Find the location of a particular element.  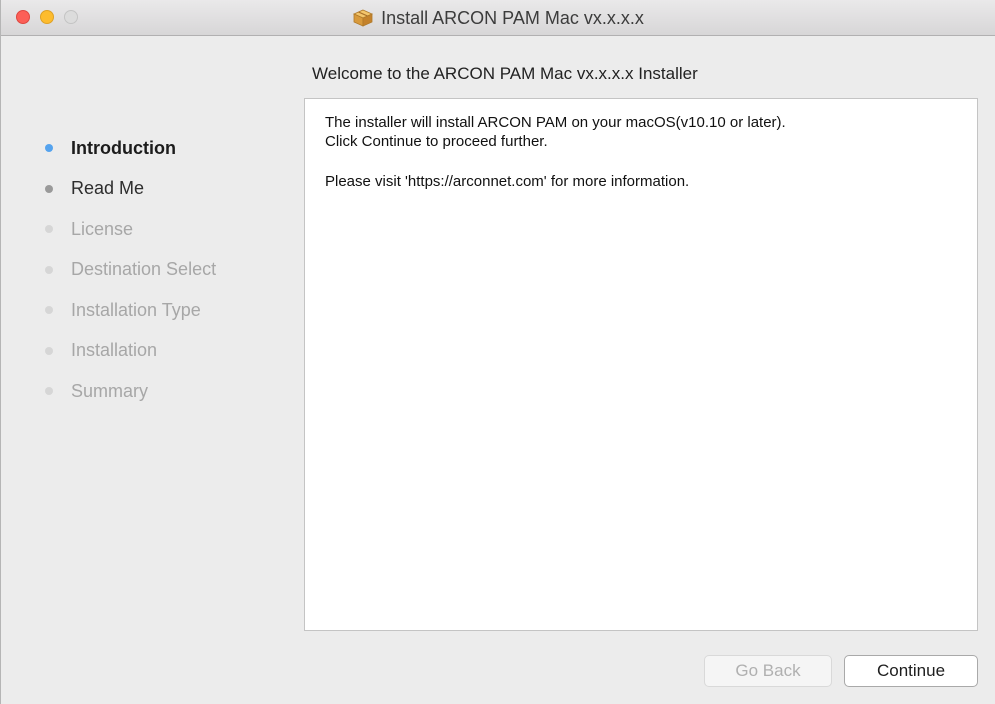

package-icon is located at coordinates (363, 18).